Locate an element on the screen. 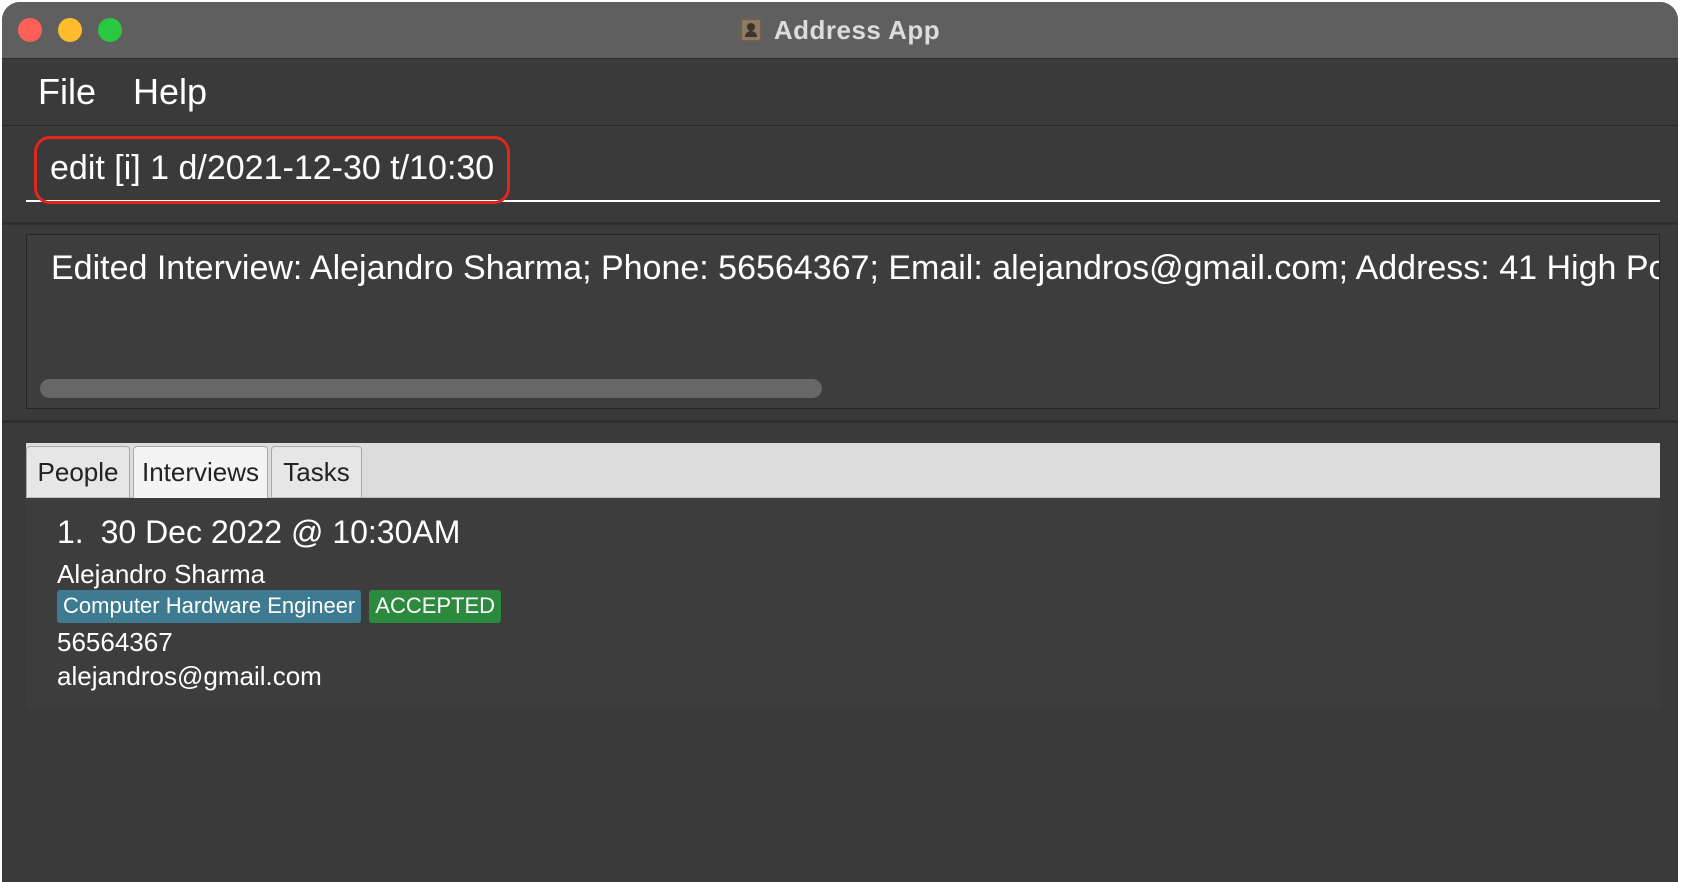  interview-candidate-name: Alejandro Sharma is located at coordinates (161, 574).